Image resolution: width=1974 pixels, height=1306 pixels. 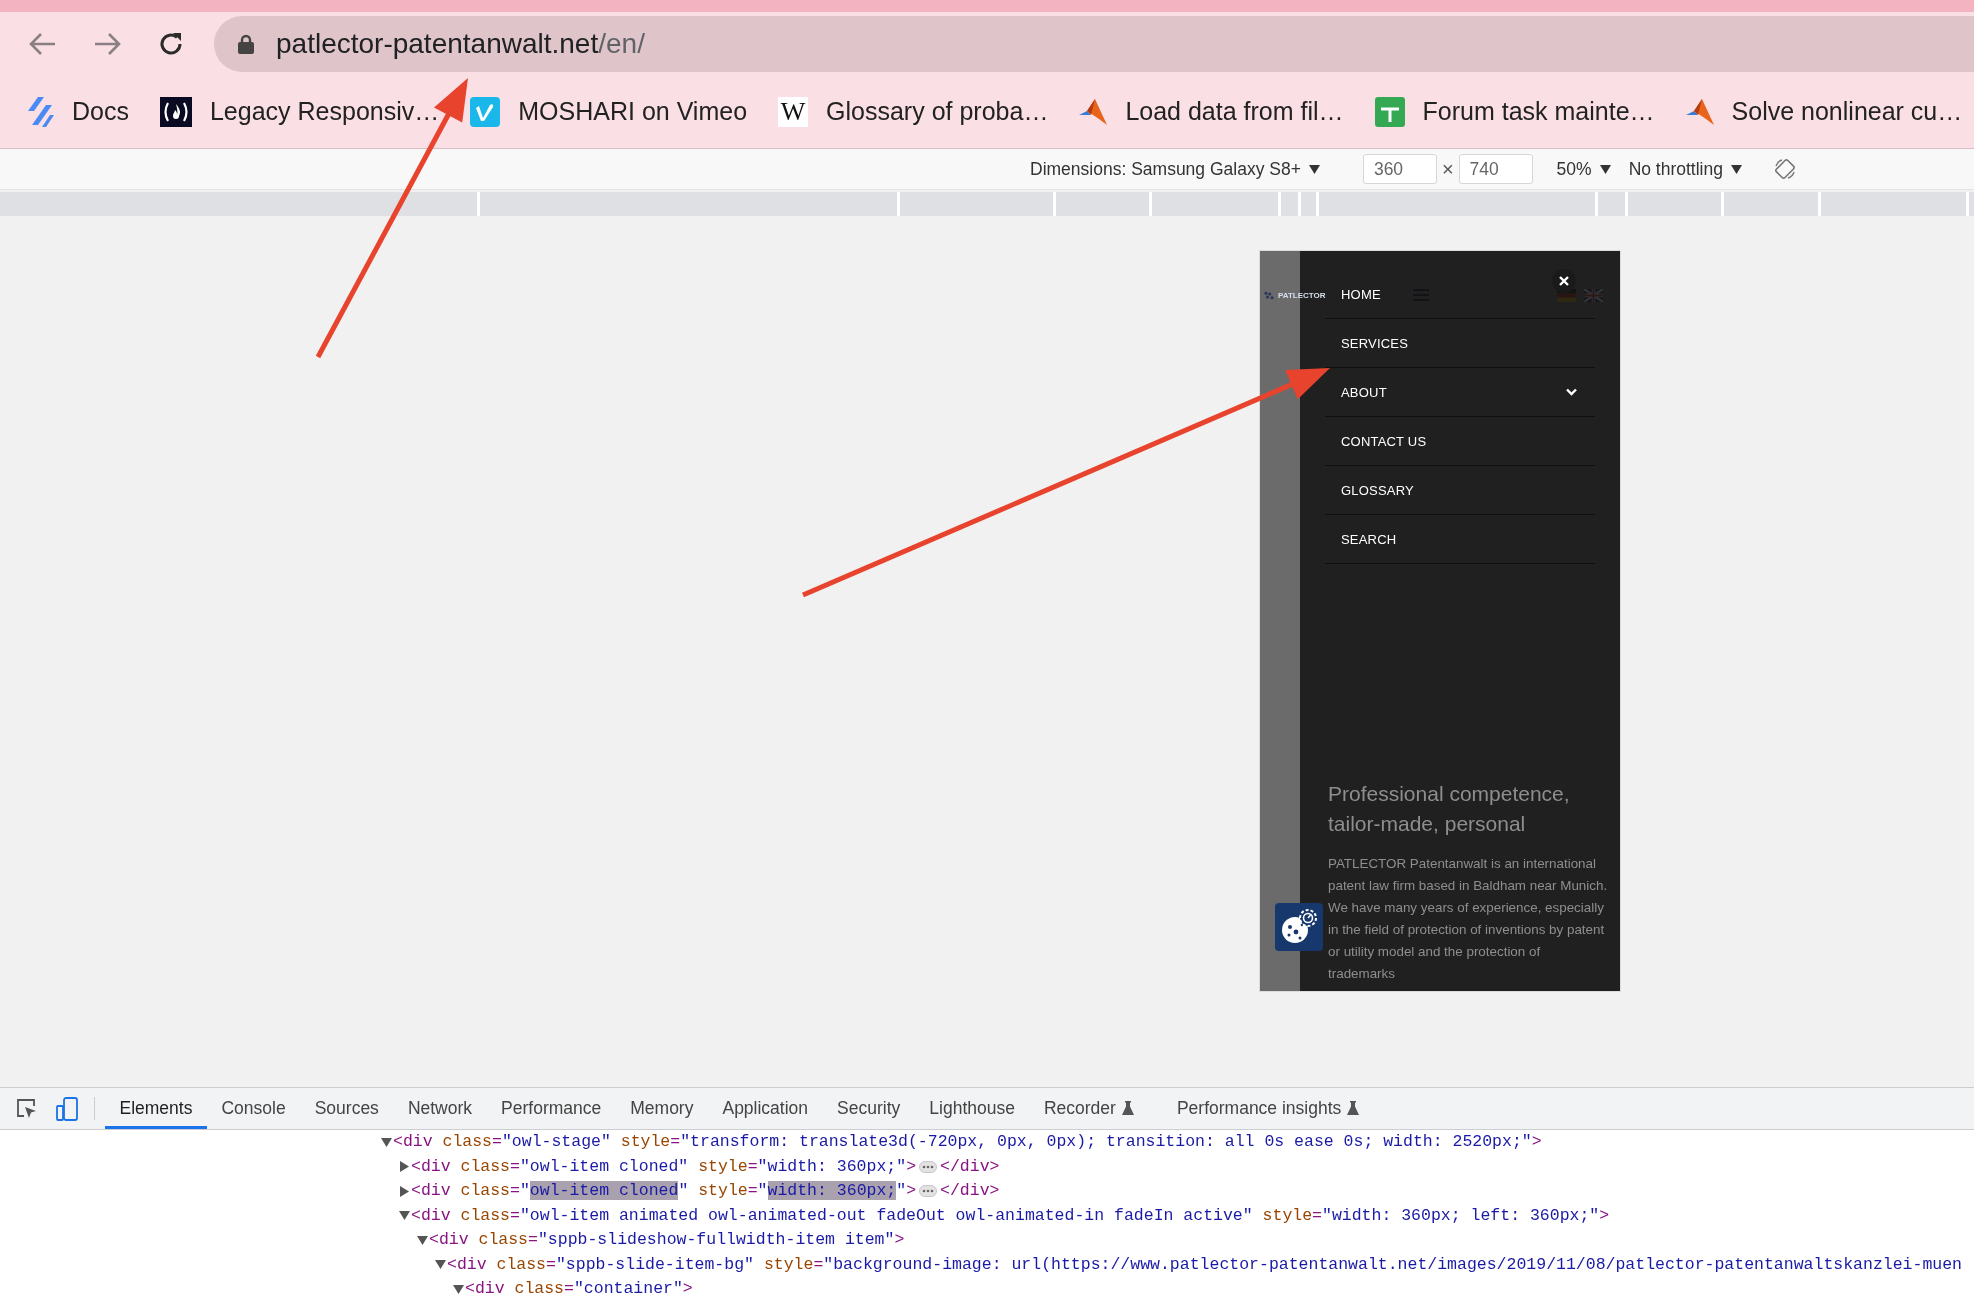 I want to click on sheet-icon, so click(x=1389, y=111).